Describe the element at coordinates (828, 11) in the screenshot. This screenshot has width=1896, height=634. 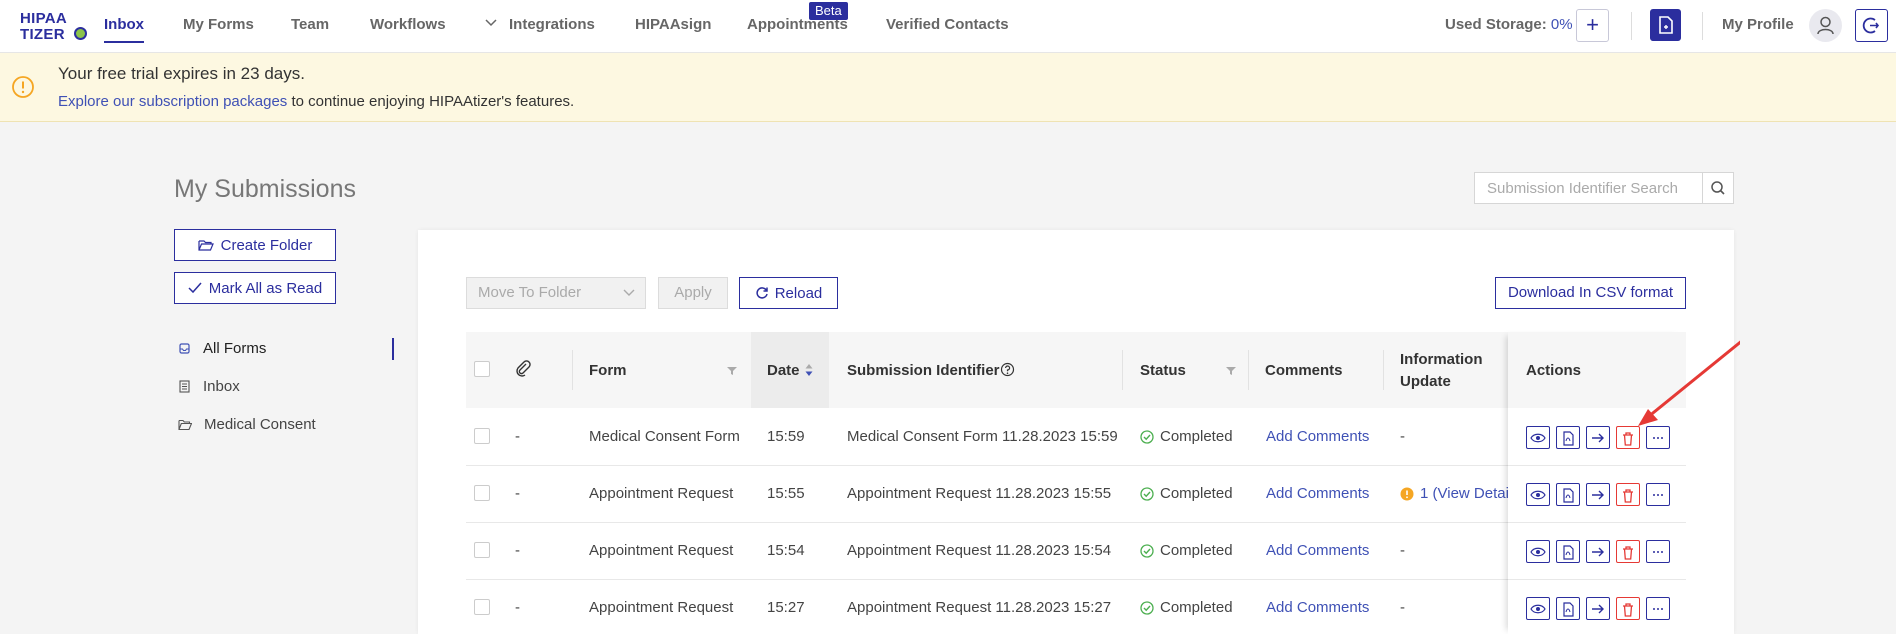
I see `beta-badge: Beta` at that location.